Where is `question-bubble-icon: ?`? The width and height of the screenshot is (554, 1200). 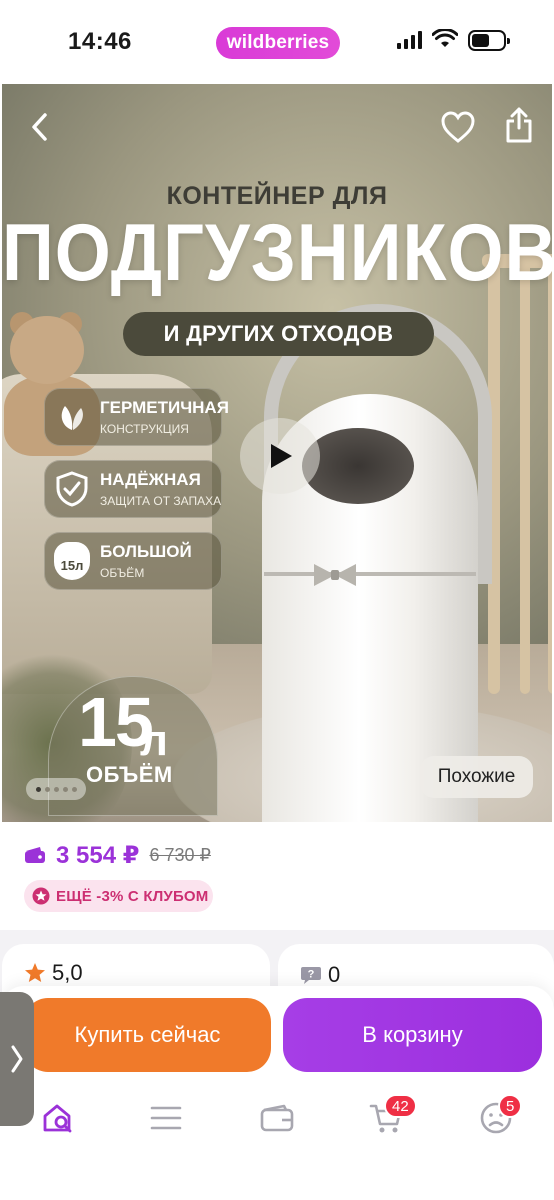
question-bubble-icon: ? is located at coordinates (311, 975).